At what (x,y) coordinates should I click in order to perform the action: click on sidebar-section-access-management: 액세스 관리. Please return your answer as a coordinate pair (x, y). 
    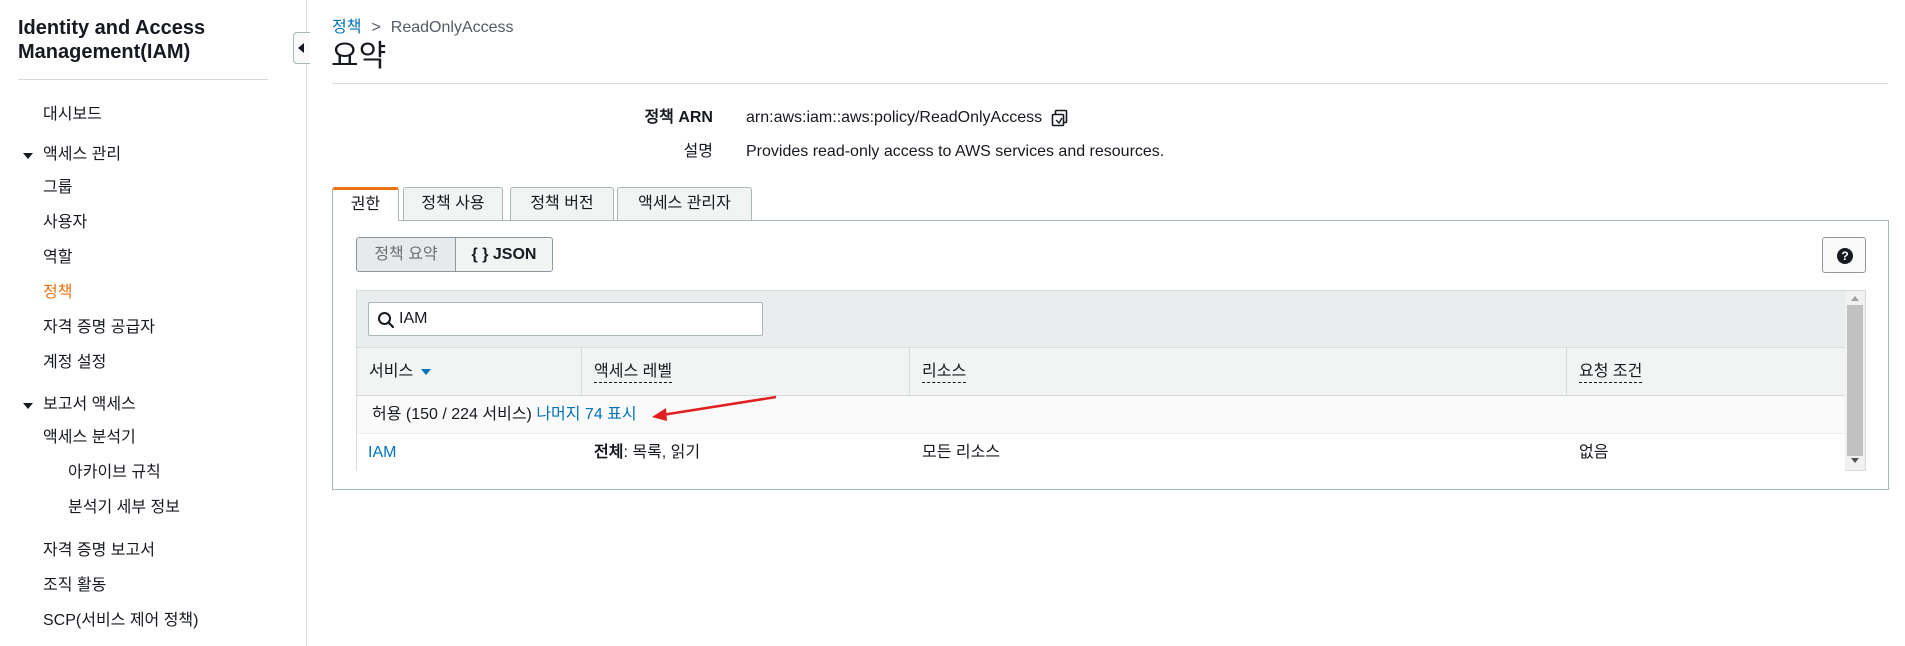
    Looking at the image, I should click on (82, 155).